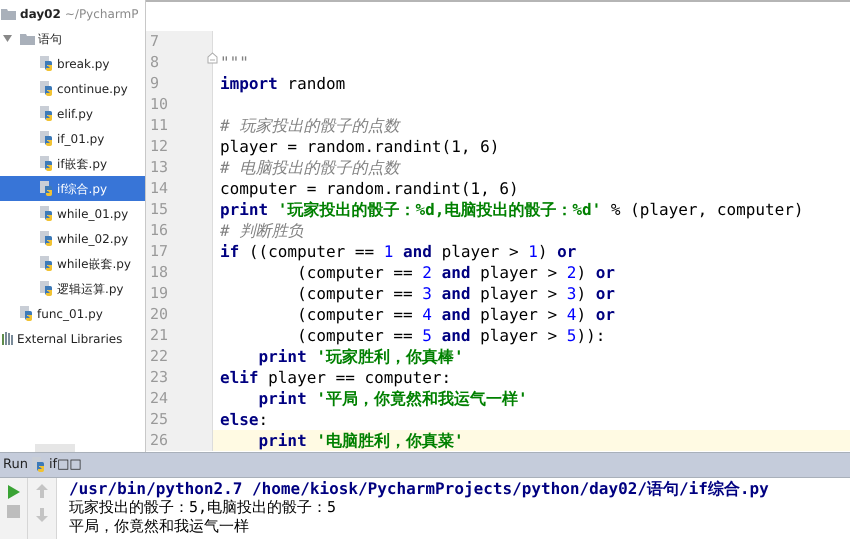 The width and height of the screenshot is (850, 539). What do you see at coordinates (72, 338) in the screenshot?
I see `tree-item: External Libraries` at bounding box center [72, 338].